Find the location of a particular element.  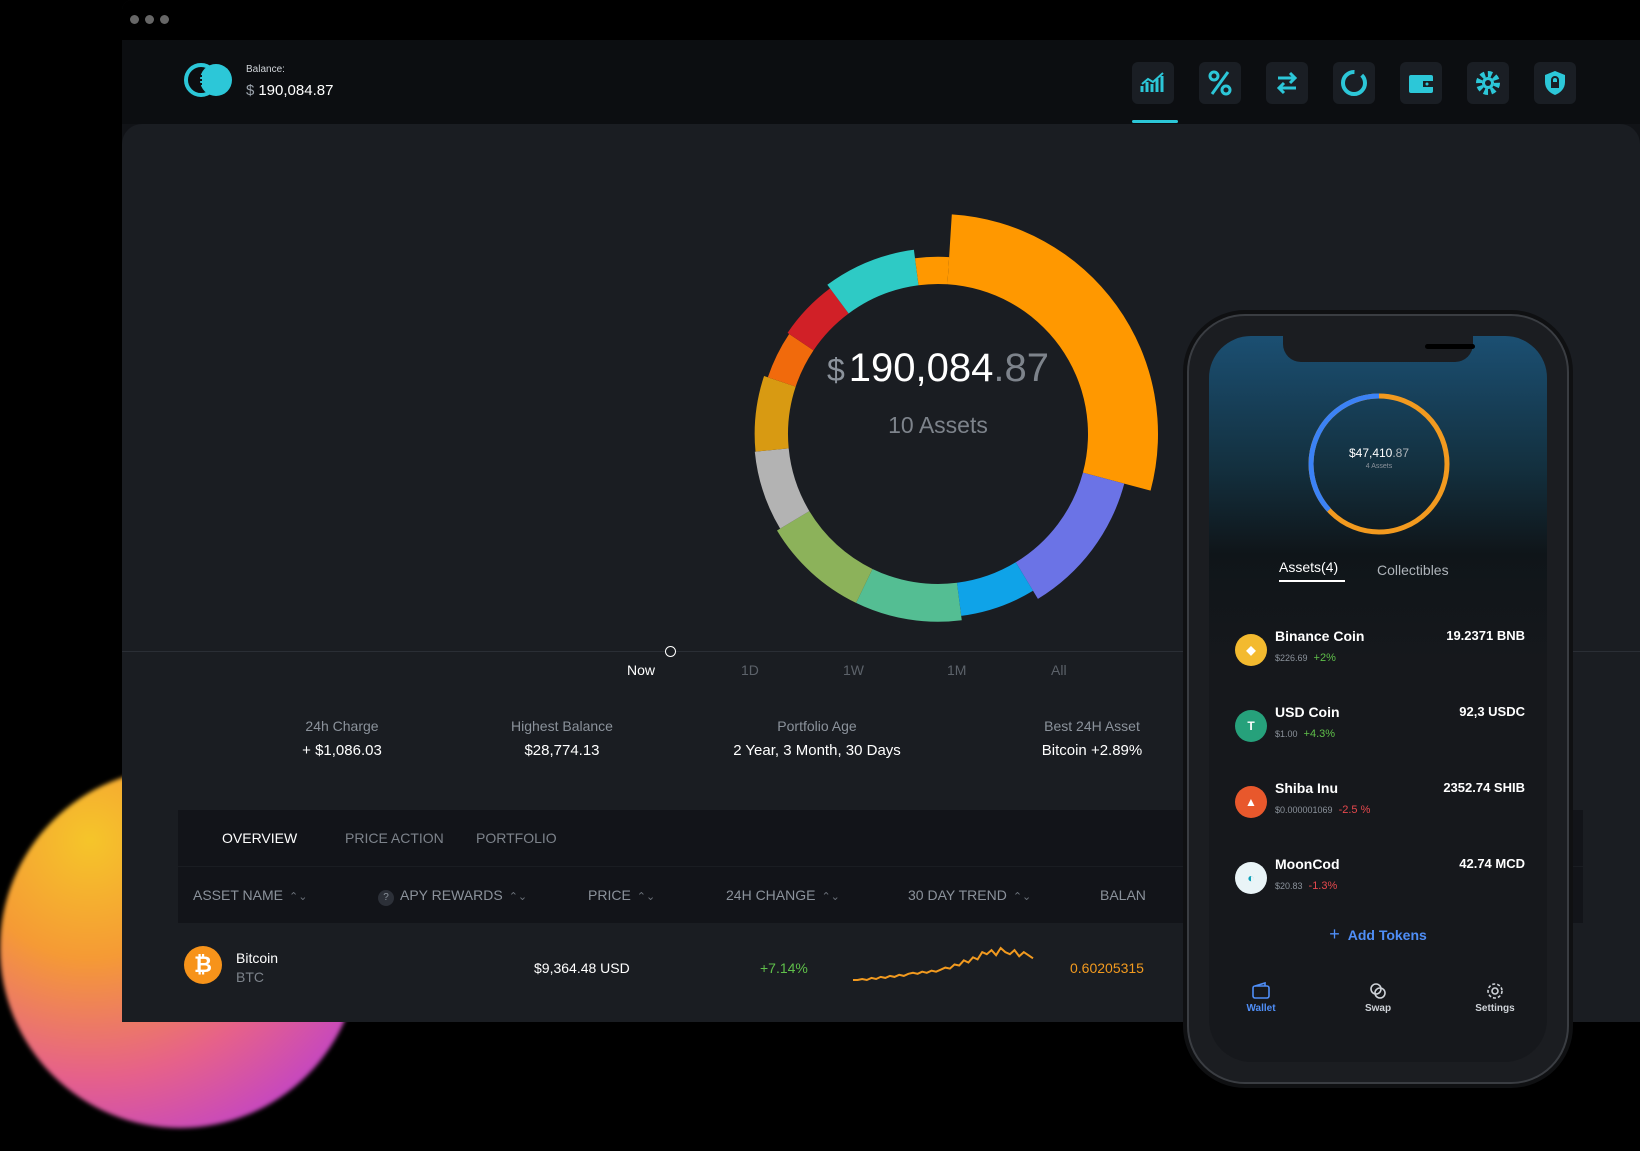

asset-balance: 0.60205315 is located at coordinates (1107, 968).